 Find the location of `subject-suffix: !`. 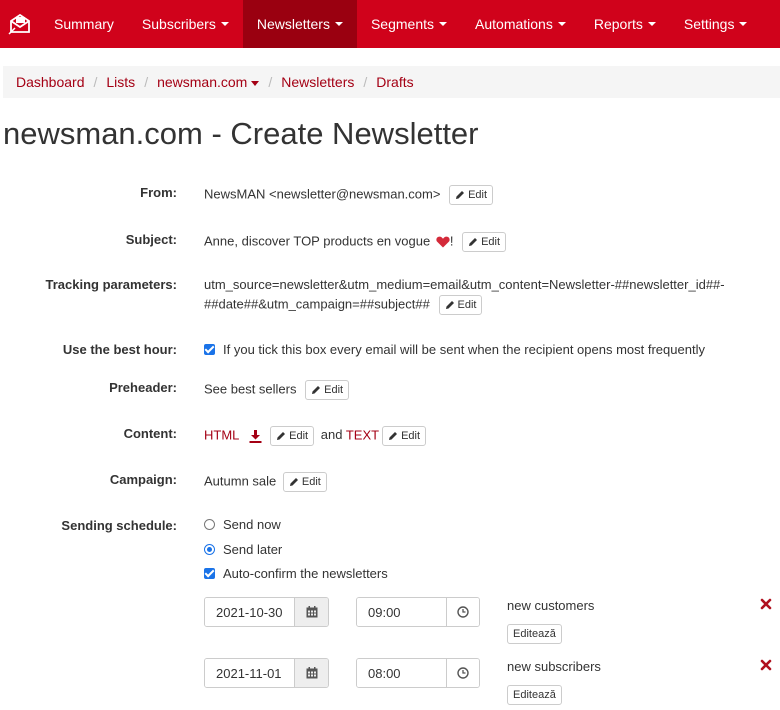

subject-suffix: ! is located at coordinates (451, 241).